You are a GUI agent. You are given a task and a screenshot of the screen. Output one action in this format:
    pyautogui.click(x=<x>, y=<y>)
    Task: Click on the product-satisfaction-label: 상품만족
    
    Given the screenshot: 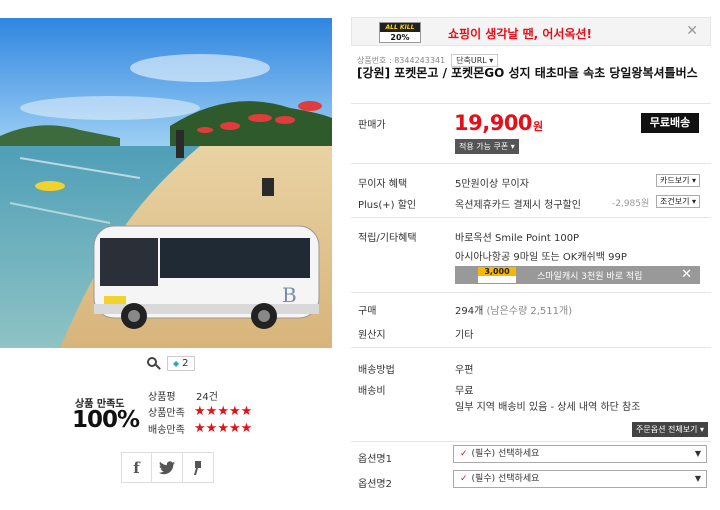 What is the action you would take?
    pyautogui.click(x=166, y=413)
    